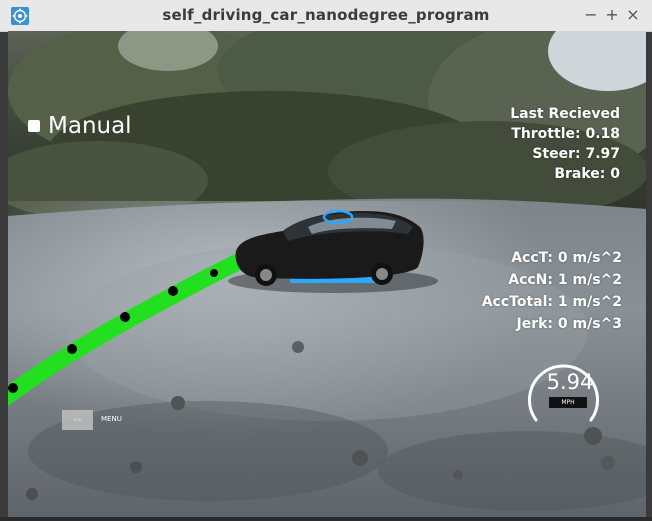 The height and width of the screenshot is (521, 652). Describe the element at coordinates (566, 258) in the screenshot. I see `acc-t-readout: AccT: 0 m/s^2` at that location.